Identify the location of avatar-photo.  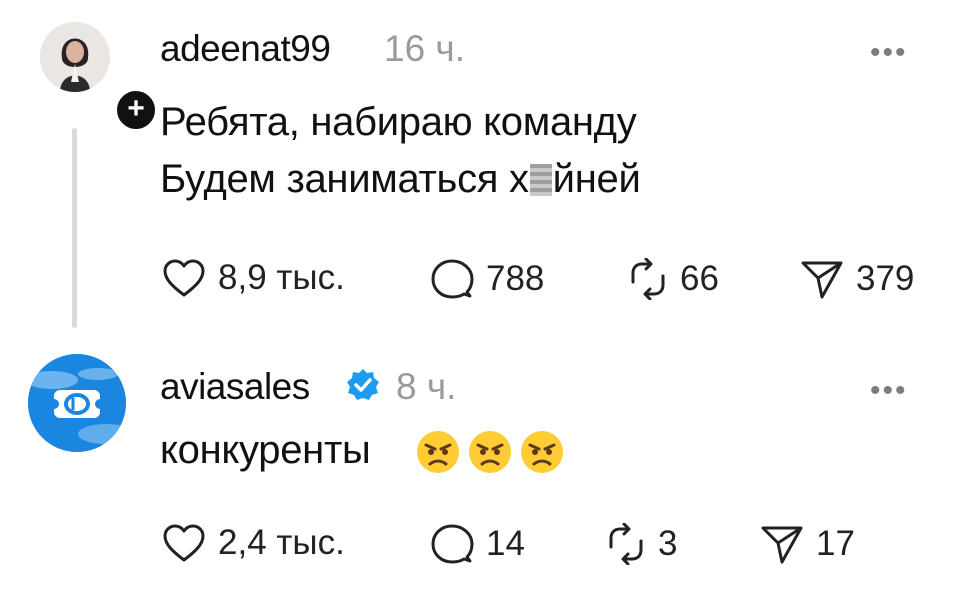
(75, 57).